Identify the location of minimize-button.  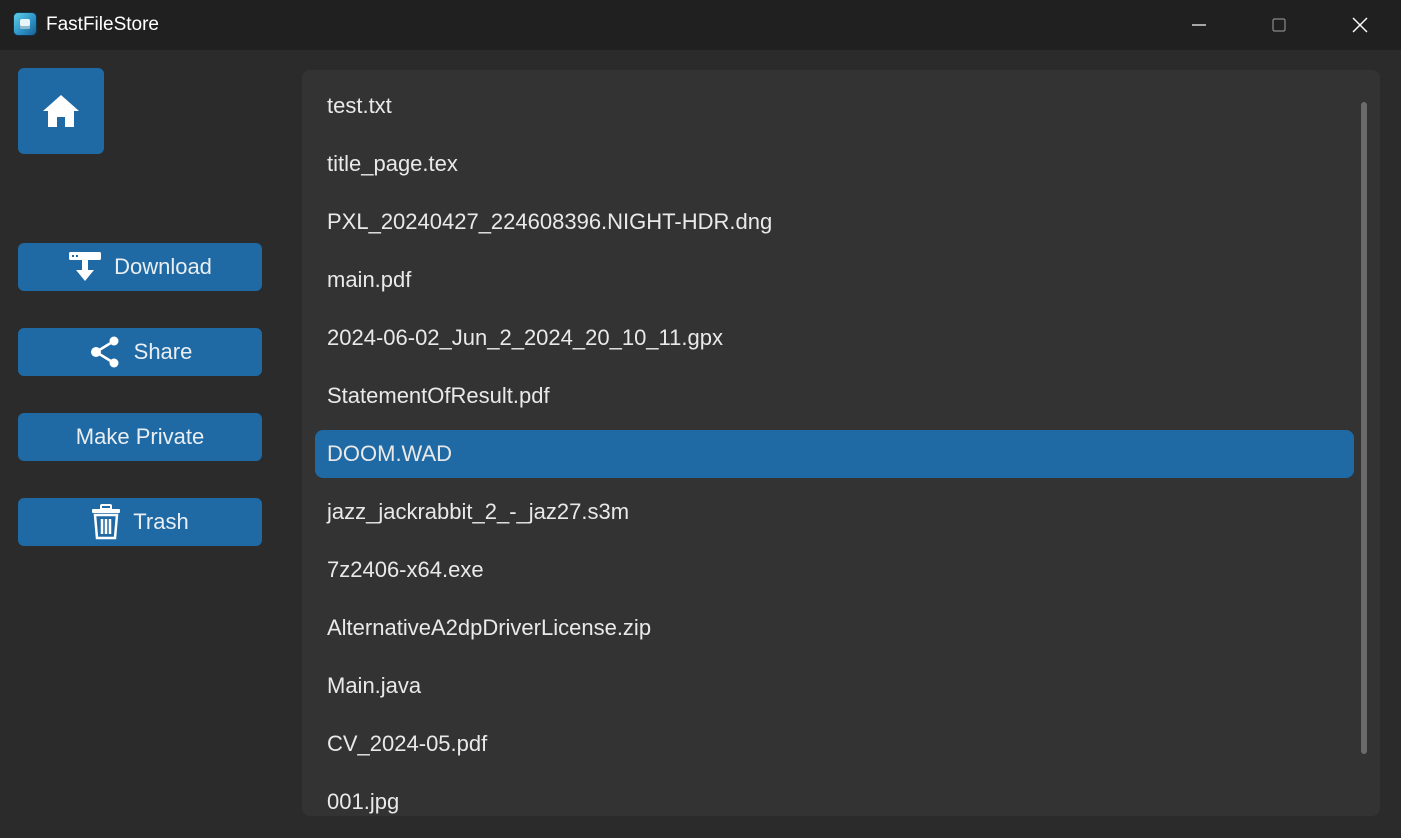
(1199, 25).